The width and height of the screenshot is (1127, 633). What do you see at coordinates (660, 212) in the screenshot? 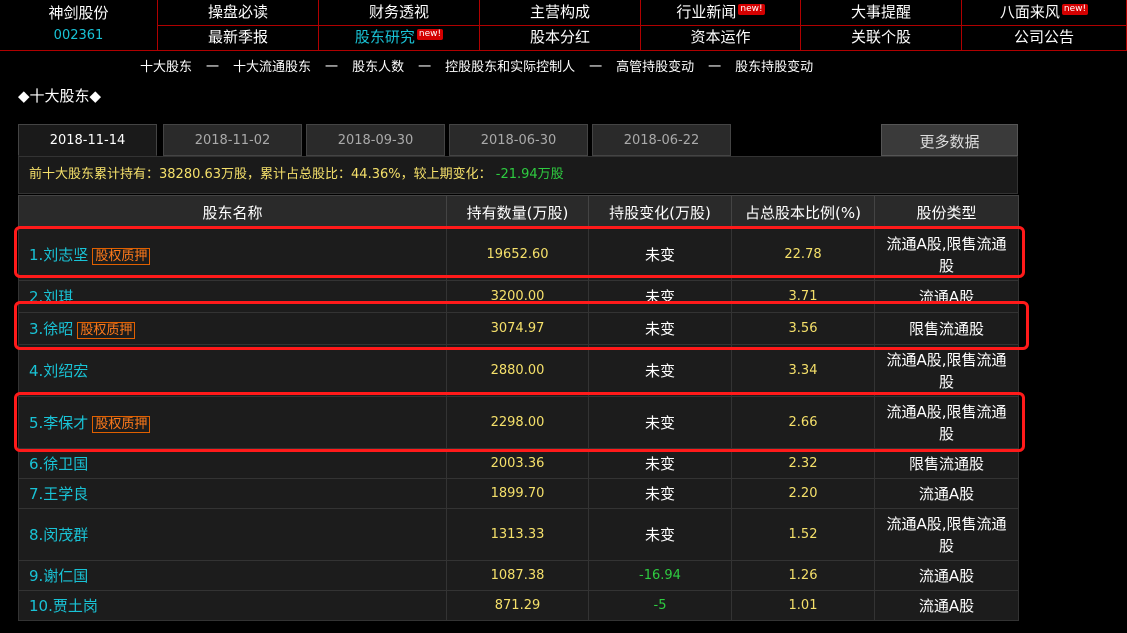
I see `header-change: 持股变化(万股)` at bounding box center [660, 212].